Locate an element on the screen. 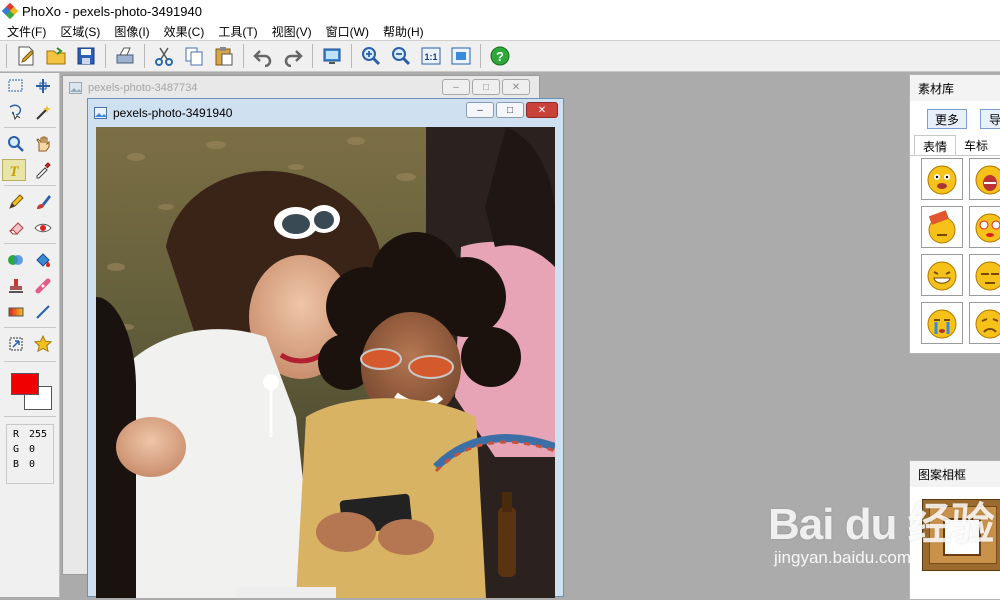 This screenshot has width=1000, height=600. rgb-r-label: R is located at coordinates (16, 434).